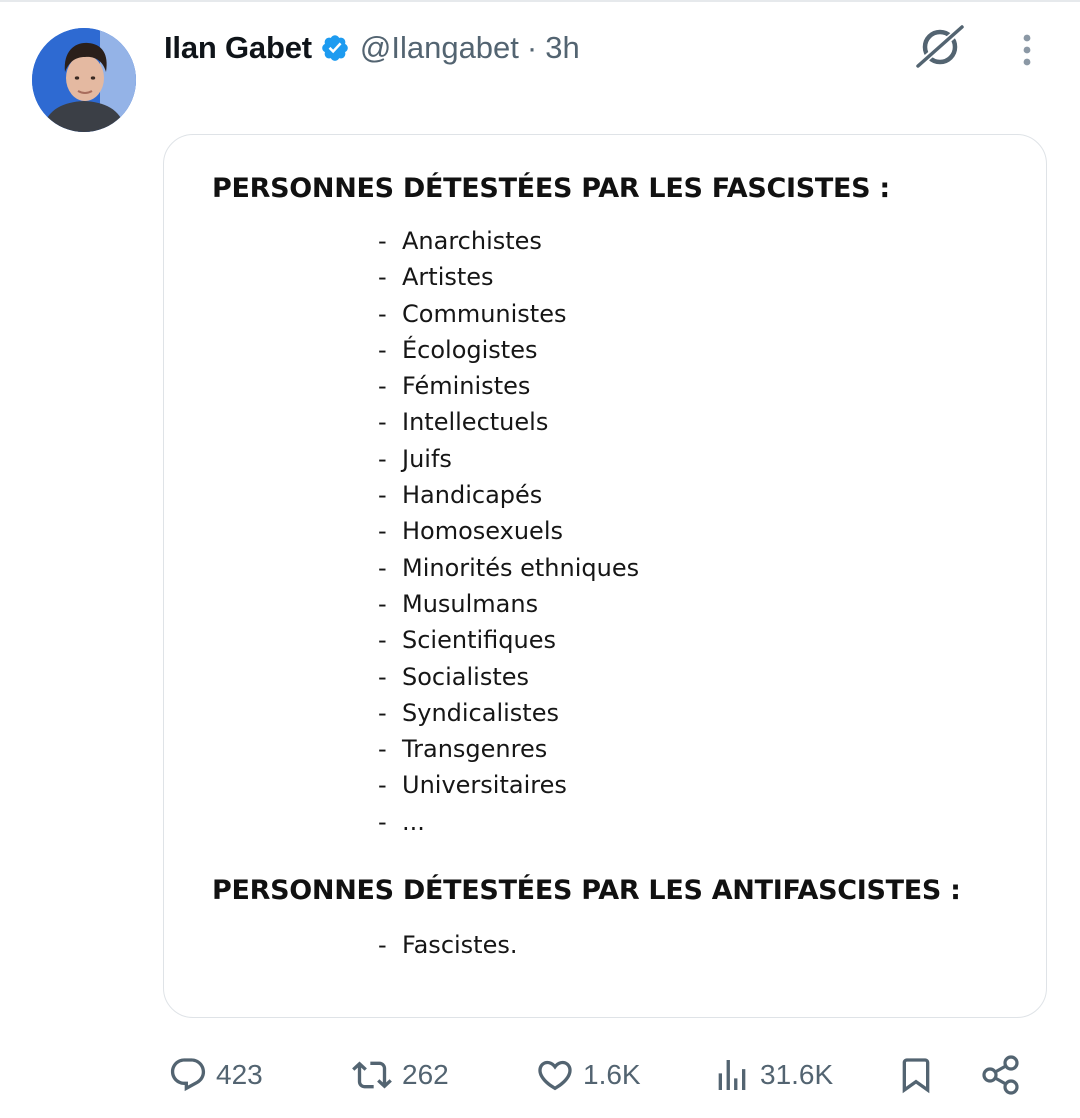 The width and height of the screenshot is (1080, 1118). What do you see at coordinates (480, 712) in the screenshot?
I see `list-item-text: Syndicalistes` at bounding box center [480, 712].